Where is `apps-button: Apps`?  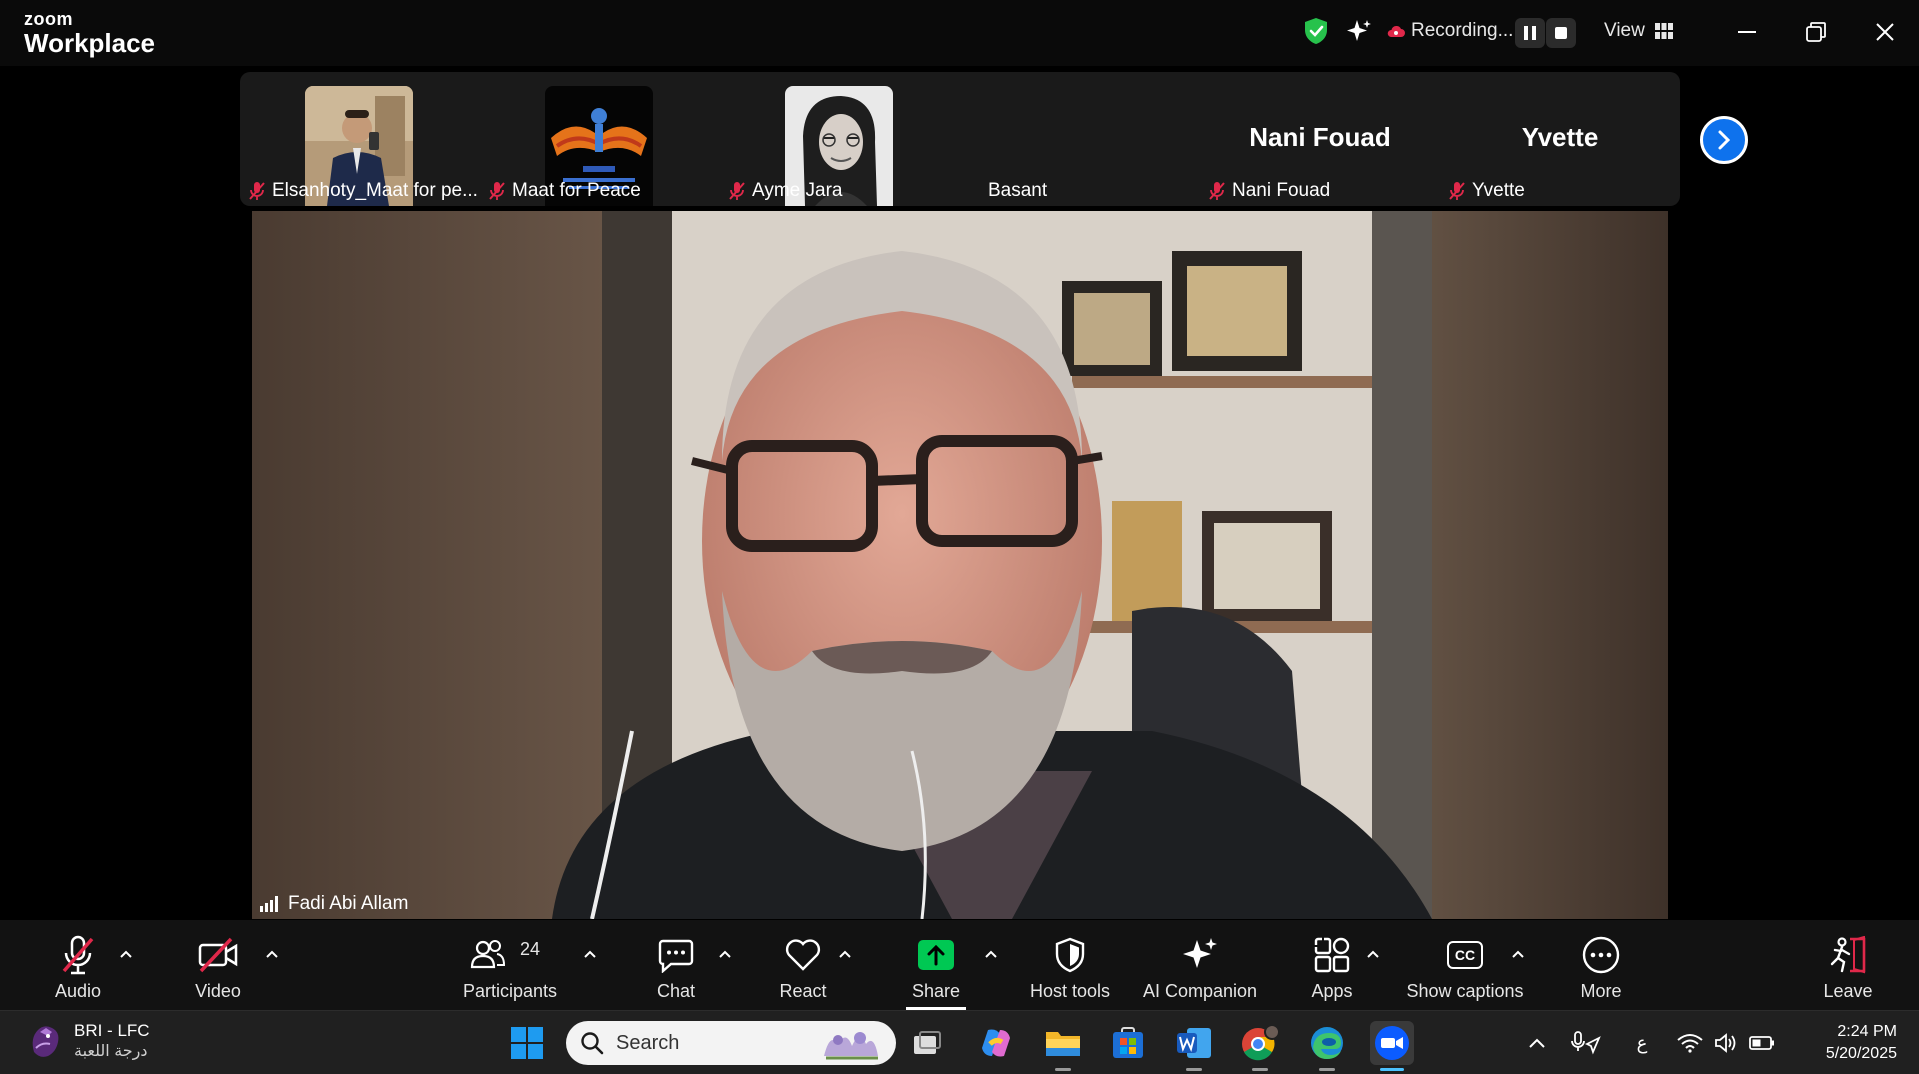
apps-button: Apps is located at coordinates (1332, 965).